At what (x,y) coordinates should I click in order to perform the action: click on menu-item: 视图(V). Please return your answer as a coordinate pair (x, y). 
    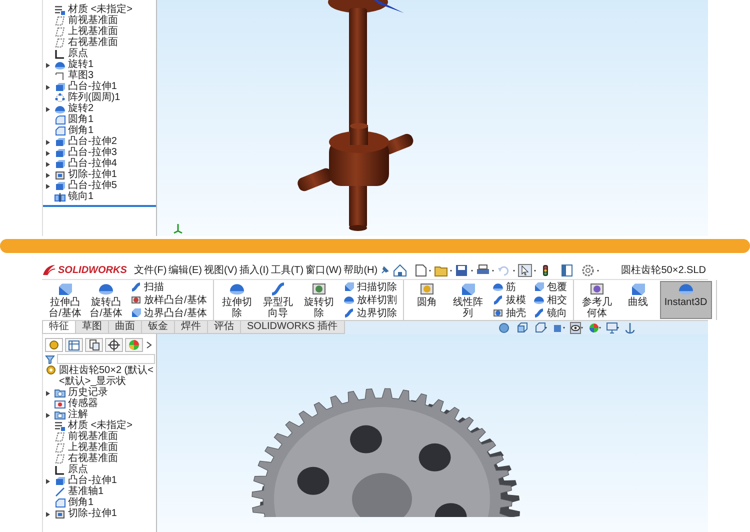
    Looking at the image, I should click on (221, 270).